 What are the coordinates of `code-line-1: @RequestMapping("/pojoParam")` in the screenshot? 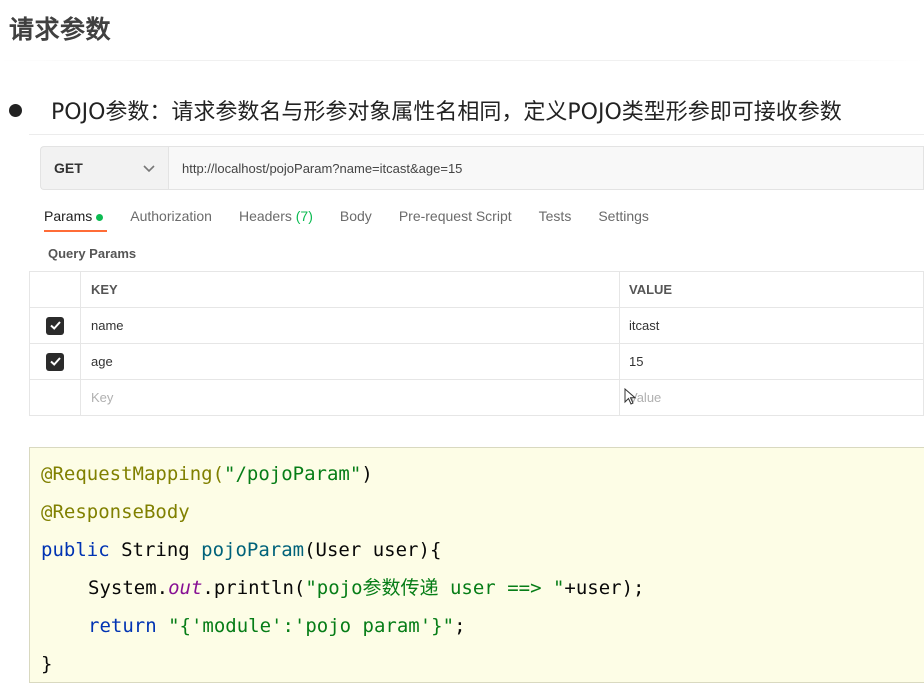 It's located at (207, 474).